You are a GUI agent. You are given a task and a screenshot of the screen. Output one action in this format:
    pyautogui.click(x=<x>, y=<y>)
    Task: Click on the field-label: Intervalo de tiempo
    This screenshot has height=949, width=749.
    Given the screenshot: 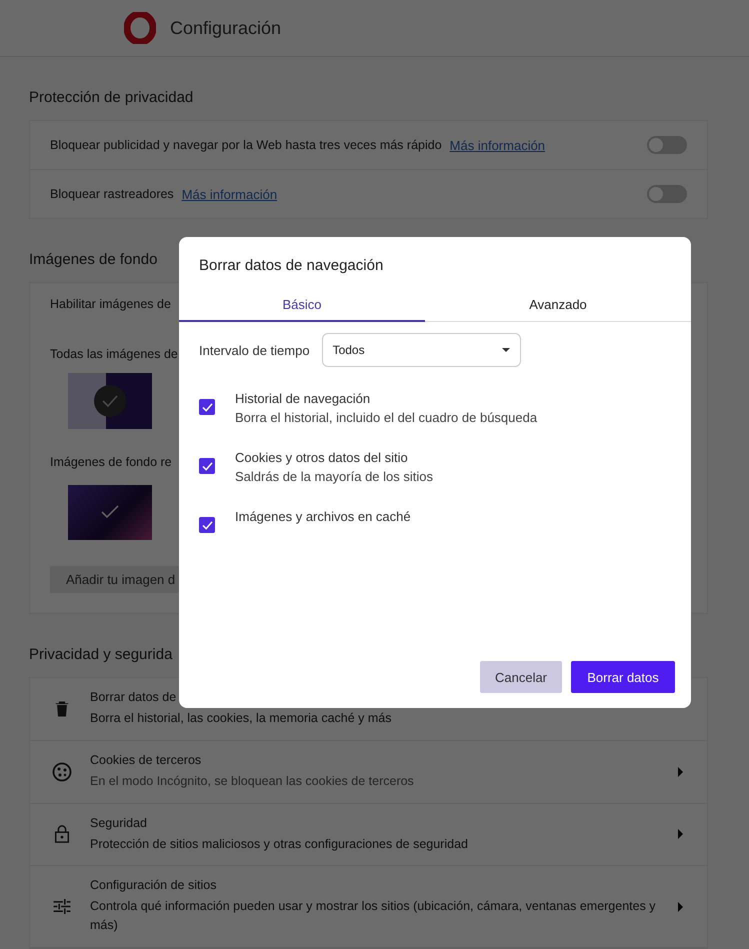 What is the action you would take?
    pyautogui.click(x=254, y=350)
    